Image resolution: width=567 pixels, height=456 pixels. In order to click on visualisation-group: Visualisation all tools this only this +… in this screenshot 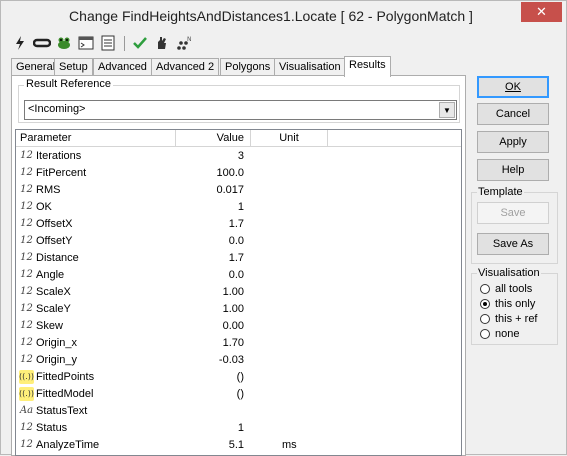, I will do `click(514, 306)`.